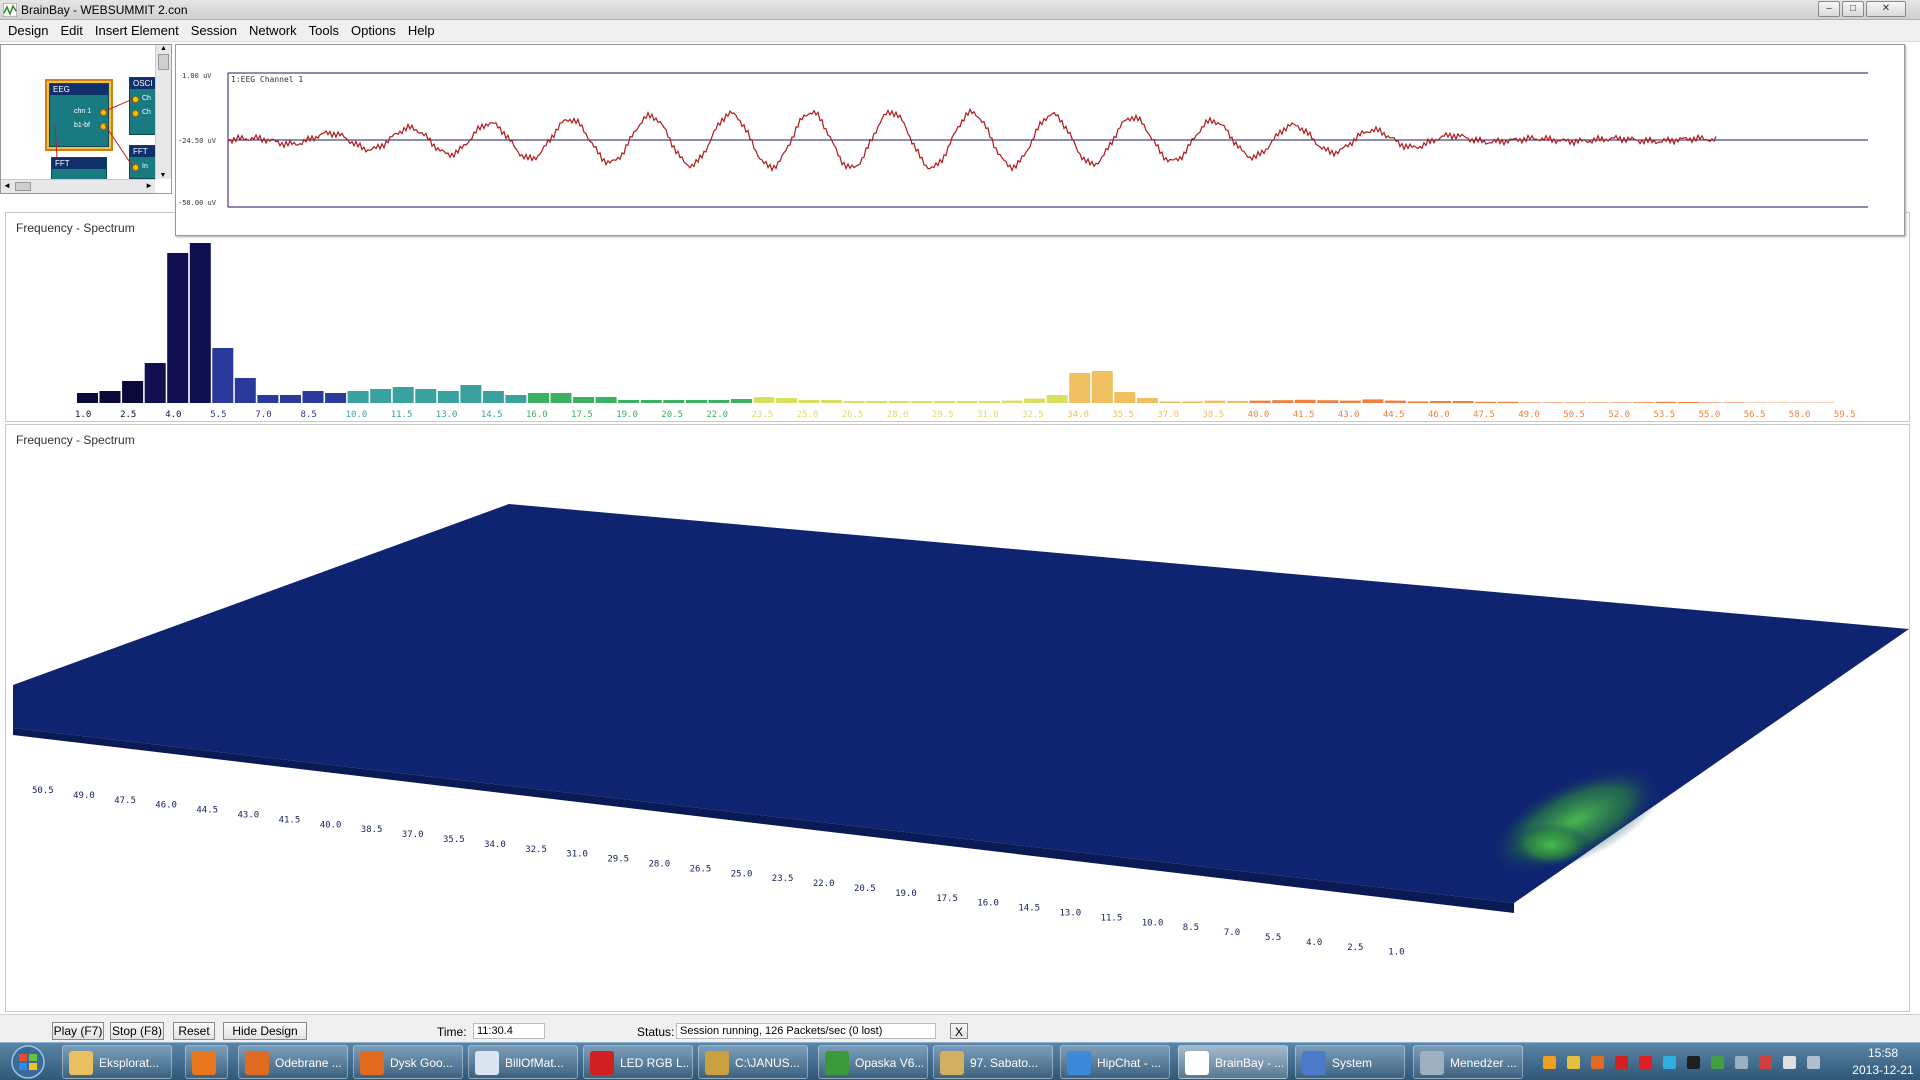 This screenshot has width=1920, height=1080. What do you see at coordinates (1800, 415) in the screenshot?
I see `spectrum-freq-label: 58.0` at bounding box center [1800, 415].